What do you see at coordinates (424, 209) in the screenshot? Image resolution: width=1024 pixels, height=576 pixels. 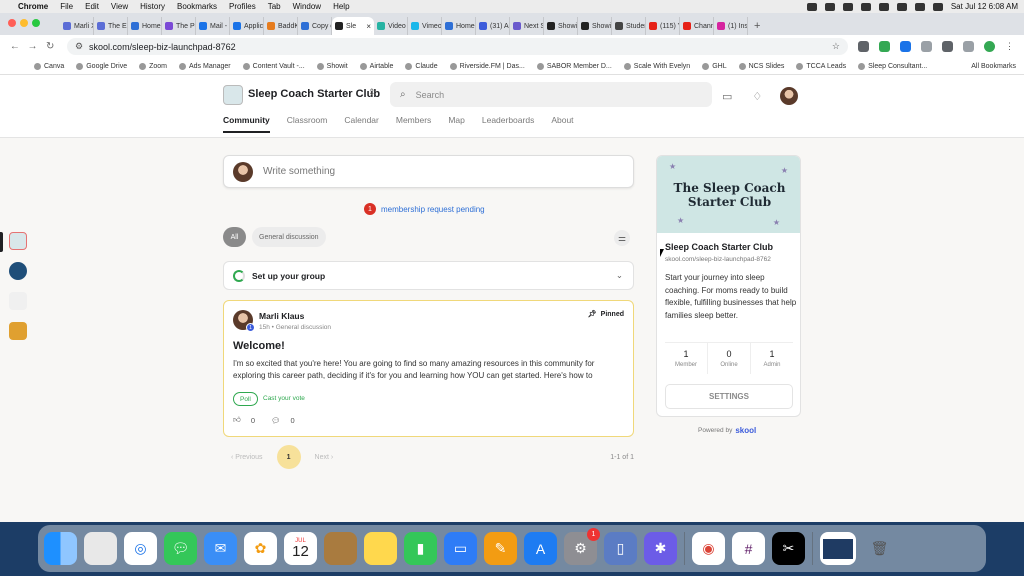 I see `membership-pending-link: 1 membership request pending` at bounding box center [424, 209].